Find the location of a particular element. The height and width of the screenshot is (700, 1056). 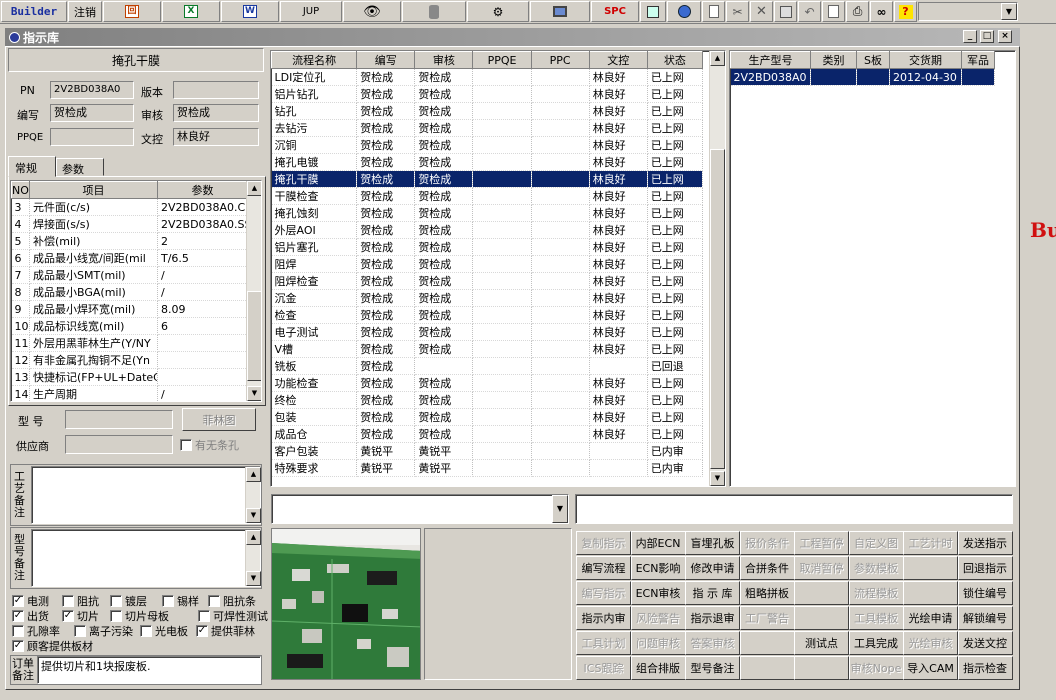

action-button: 回退指示 is located at coordinates (985, 568).